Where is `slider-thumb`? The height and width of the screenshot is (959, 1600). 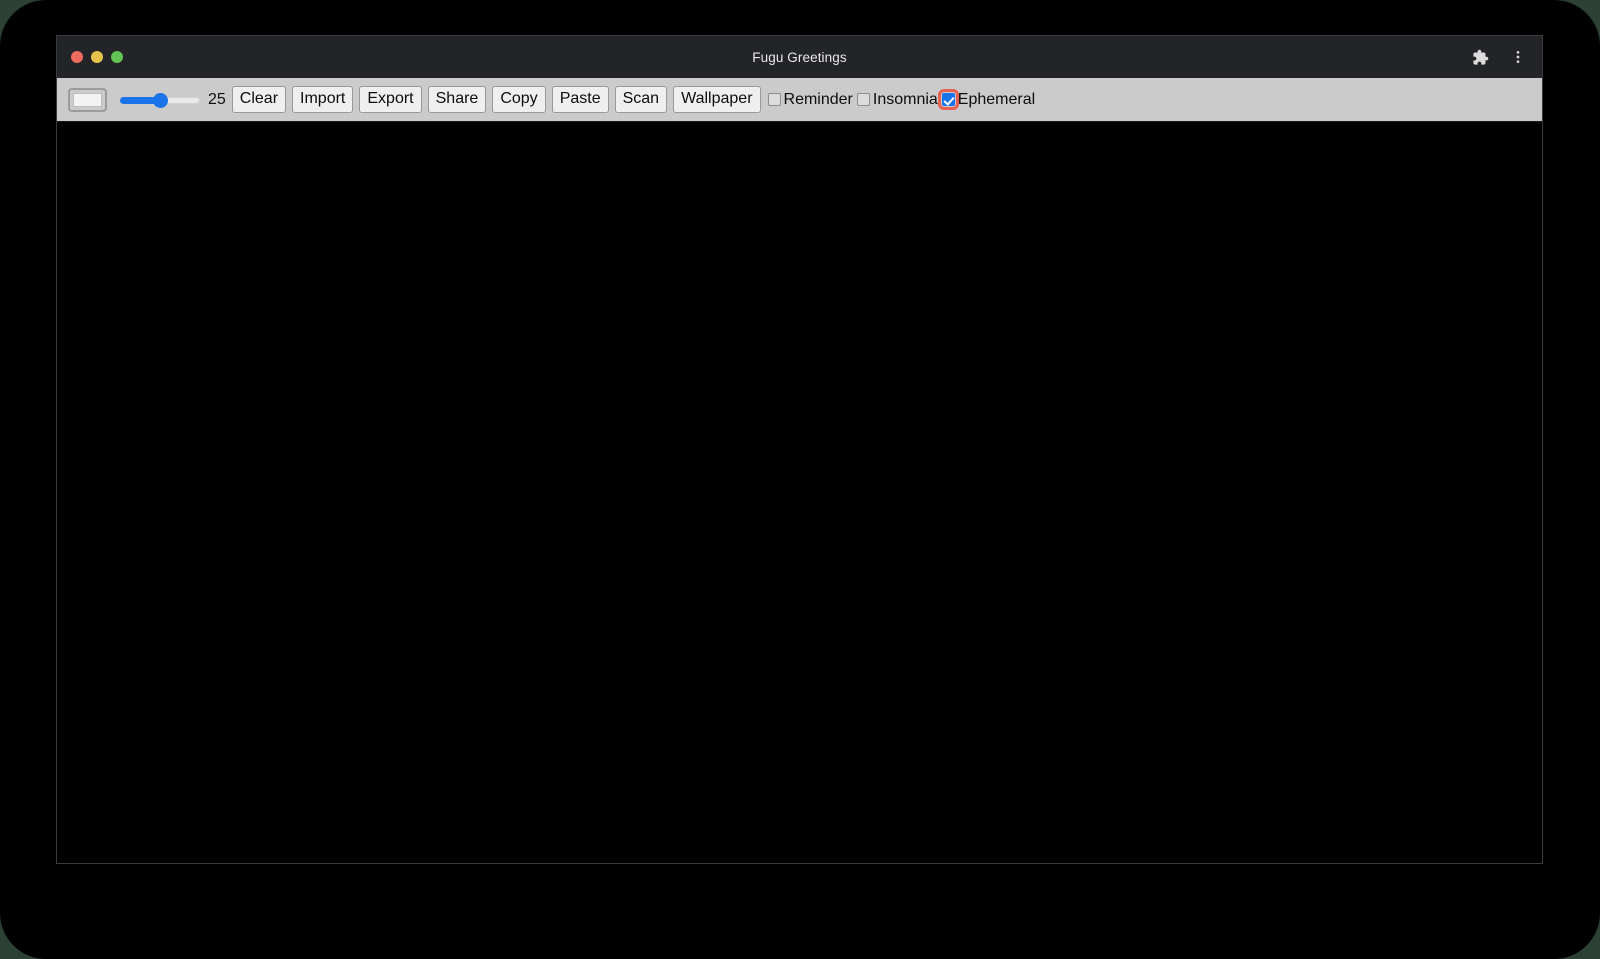 slider-thumb is located at coordinates (160, 100).